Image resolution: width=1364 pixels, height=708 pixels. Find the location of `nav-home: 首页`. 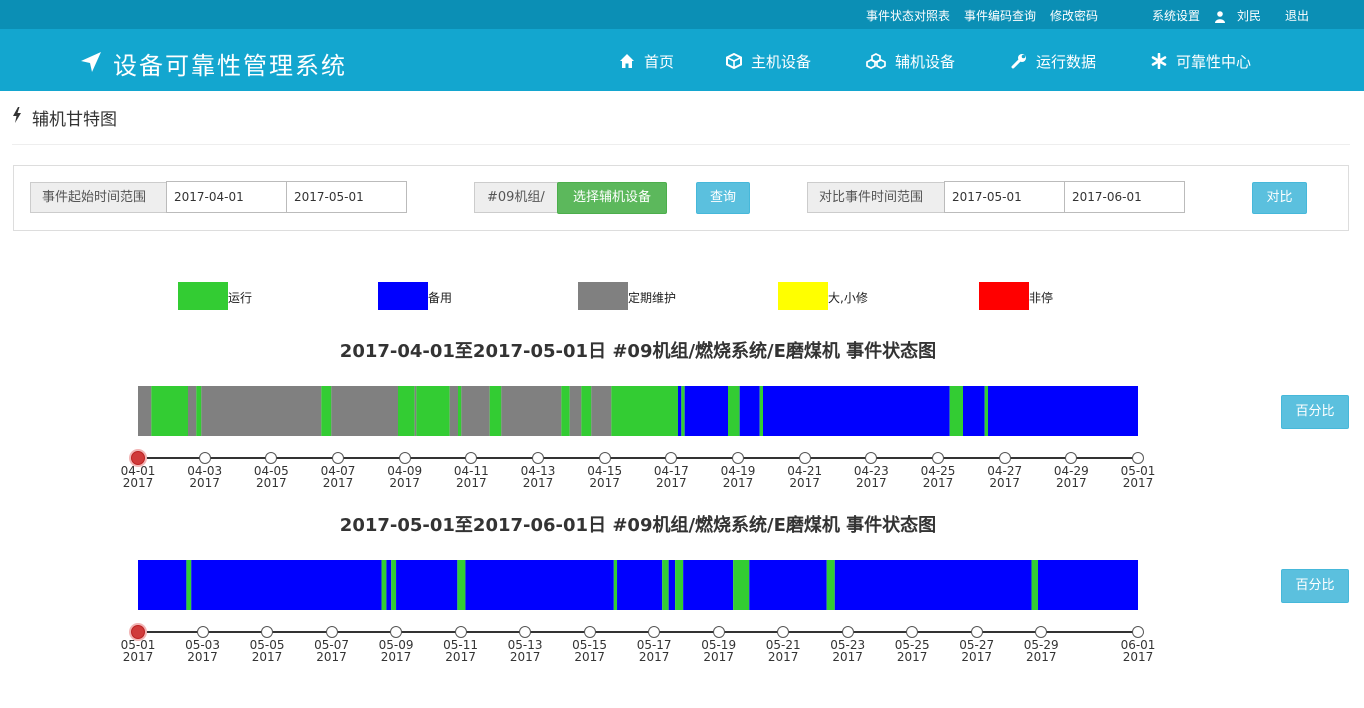

nav-home: 首页 is located at coordinates (646, 61).